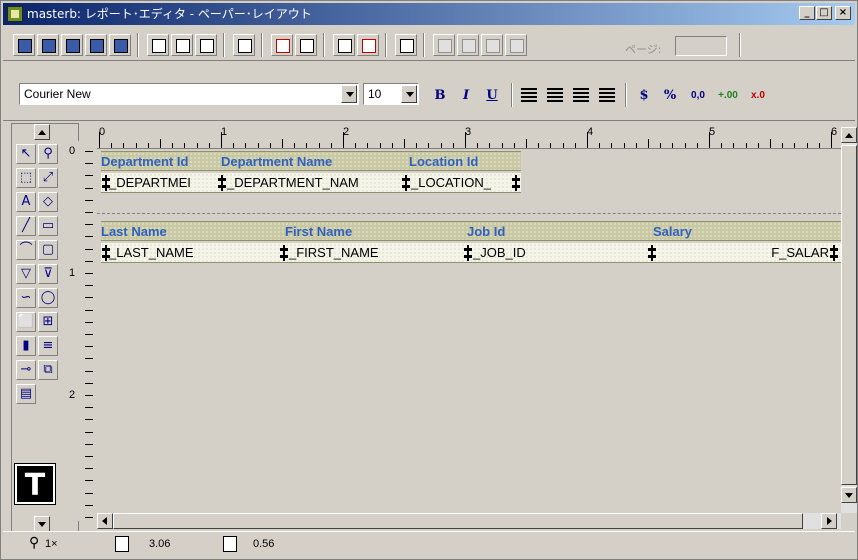  Describe the element at coordinates (48, 202) in the screenshot. I see `reshape-tool-icon: ◇` at that location.